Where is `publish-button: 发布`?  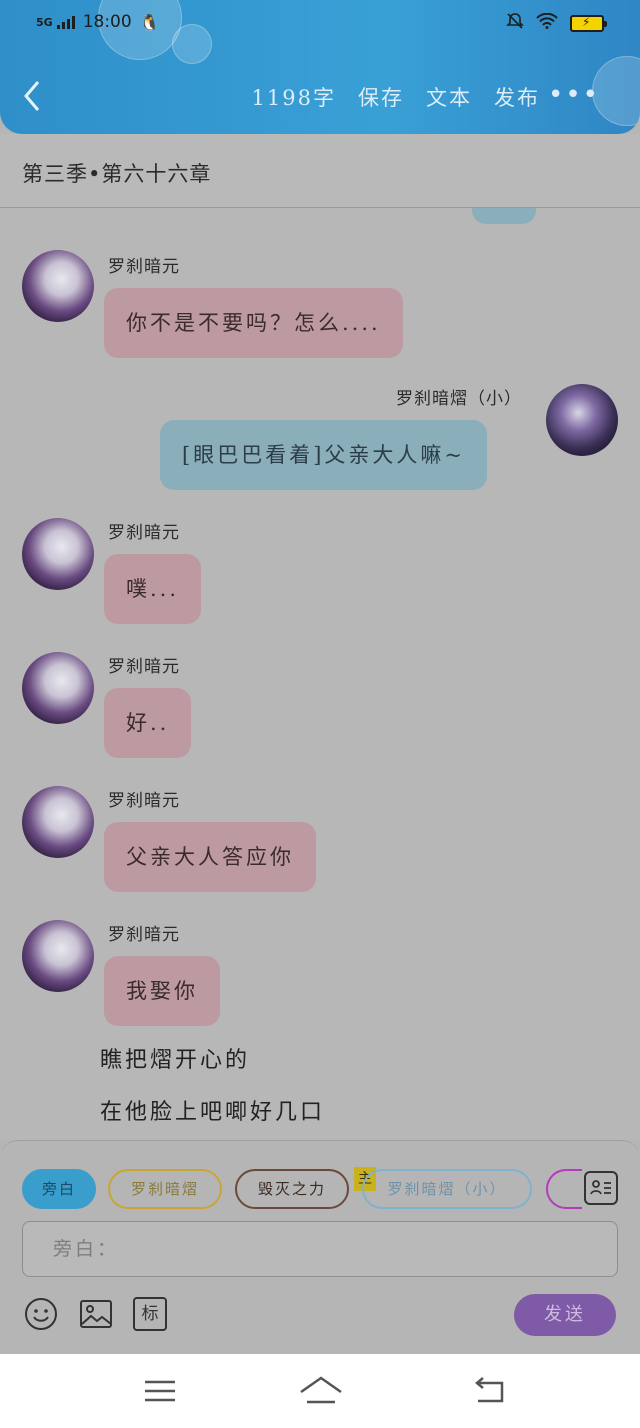 publish-button: 发布 is located at coordinates (517, 97).